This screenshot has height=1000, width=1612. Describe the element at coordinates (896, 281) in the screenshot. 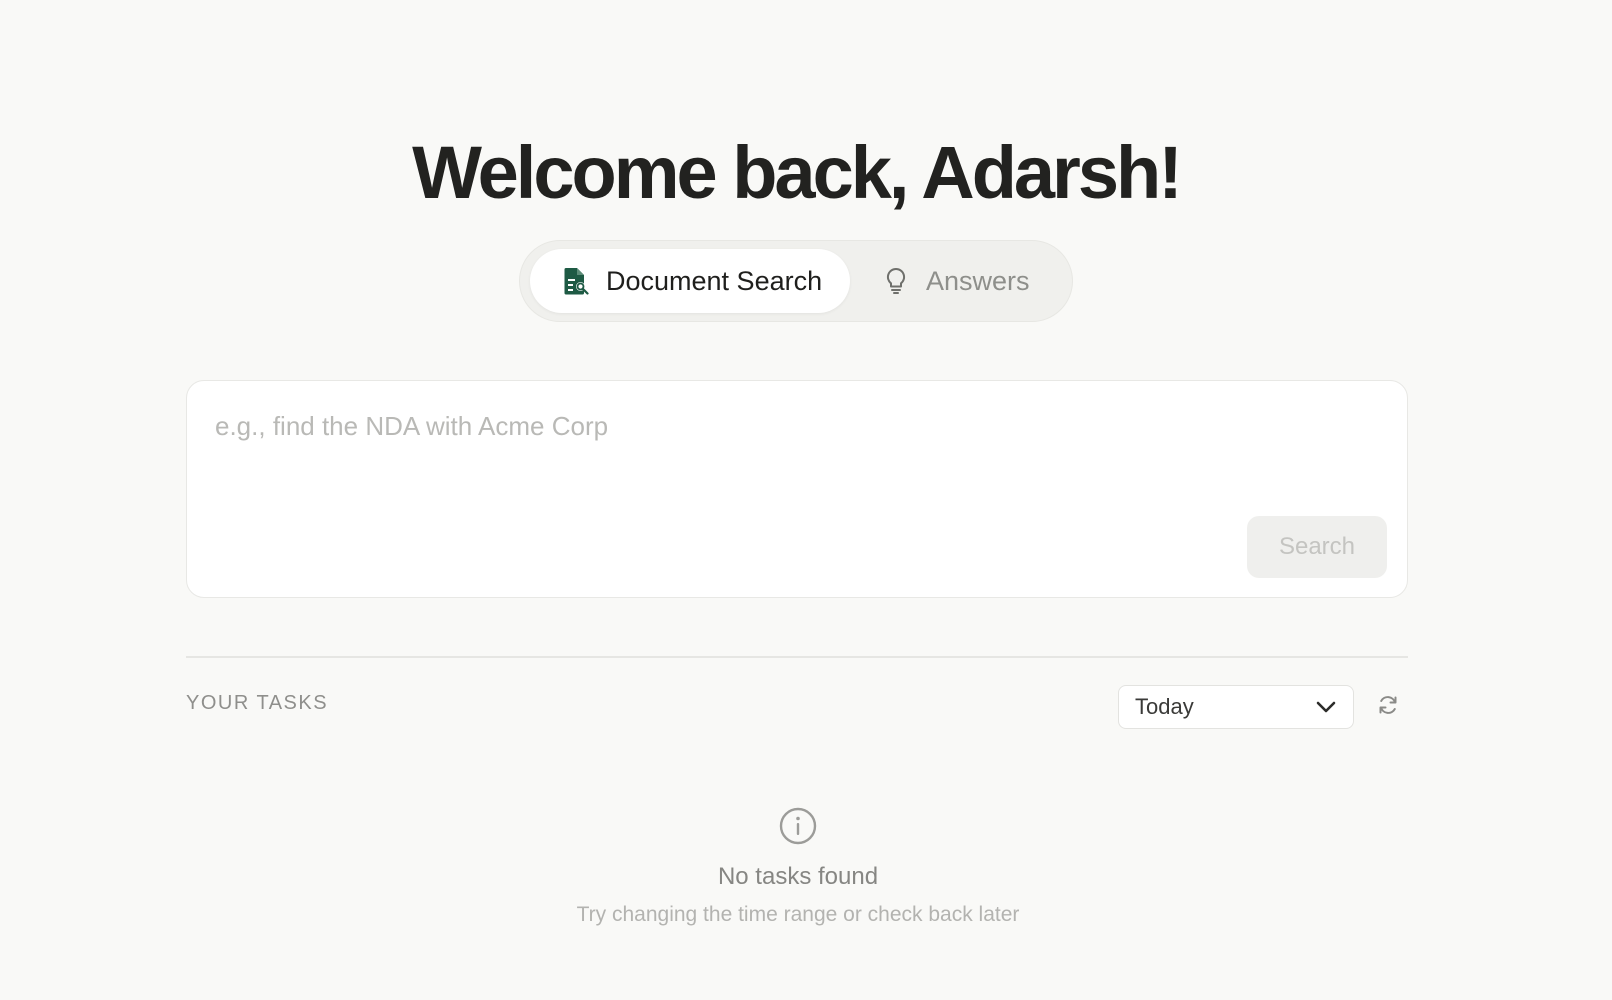

I see `lightbulb-icon` at that location.